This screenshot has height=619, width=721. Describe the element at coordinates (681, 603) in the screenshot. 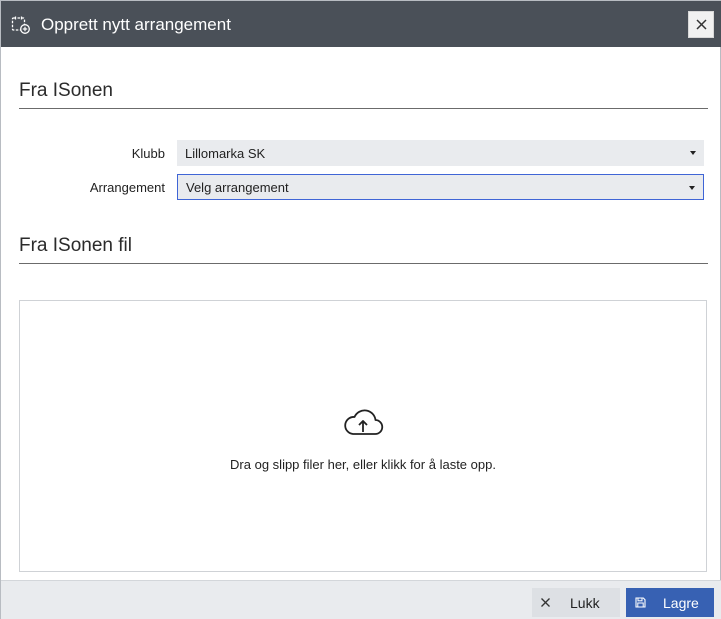

I see `save-button-label: Lagre` at that location.